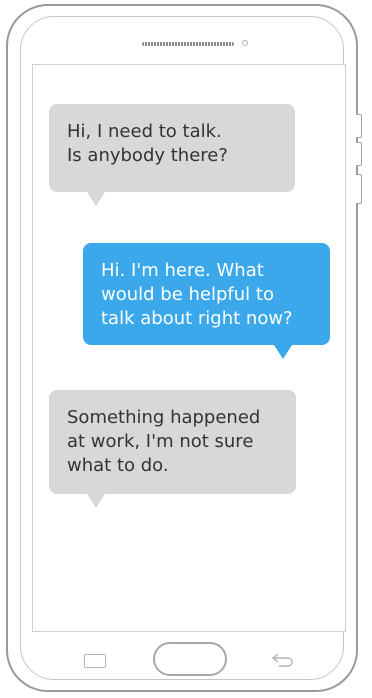 This screenshot has width=372, height=698. Describe the element at coordinates (359, 154) in the screenshot. I see `side-button-middle` at that location.